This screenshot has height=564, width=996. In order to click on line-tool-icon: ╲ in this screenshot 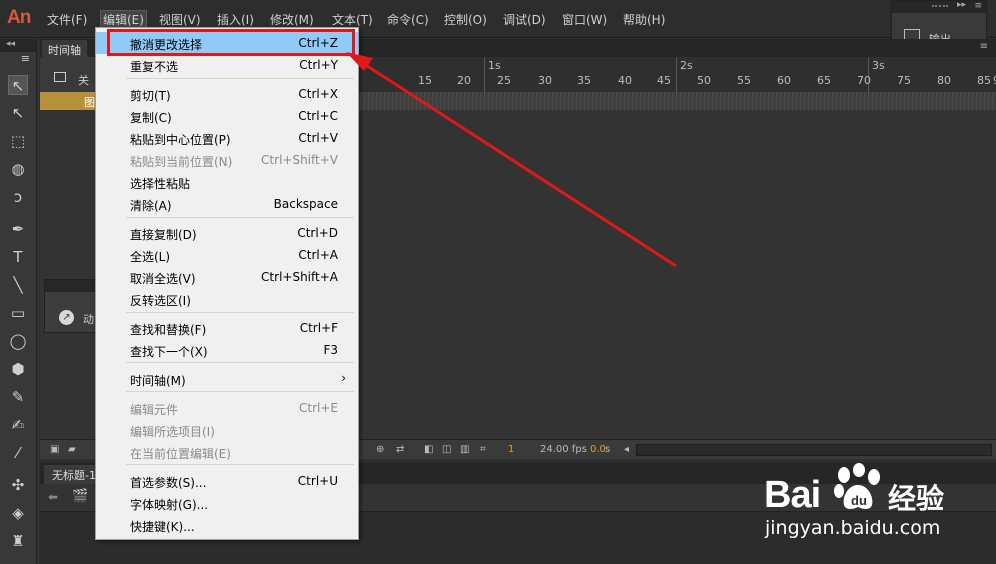, I will do `click(18, 285)`.